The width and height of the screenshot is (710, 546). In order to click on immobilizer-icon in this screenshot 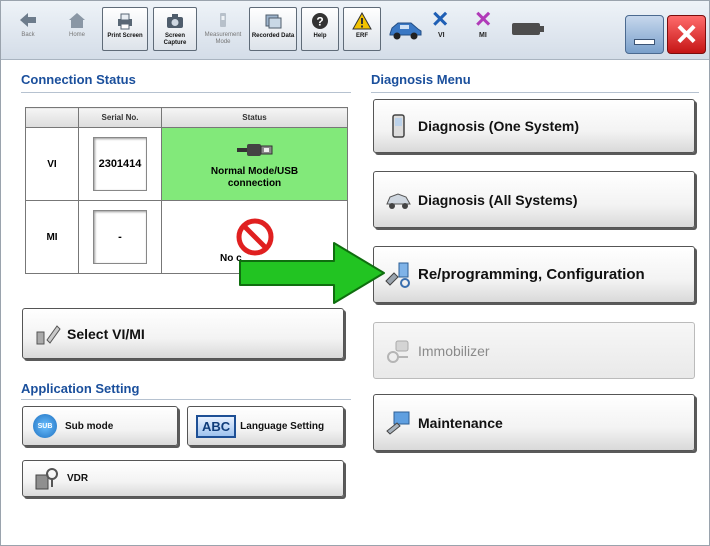, I will do `click(398, 351)`.